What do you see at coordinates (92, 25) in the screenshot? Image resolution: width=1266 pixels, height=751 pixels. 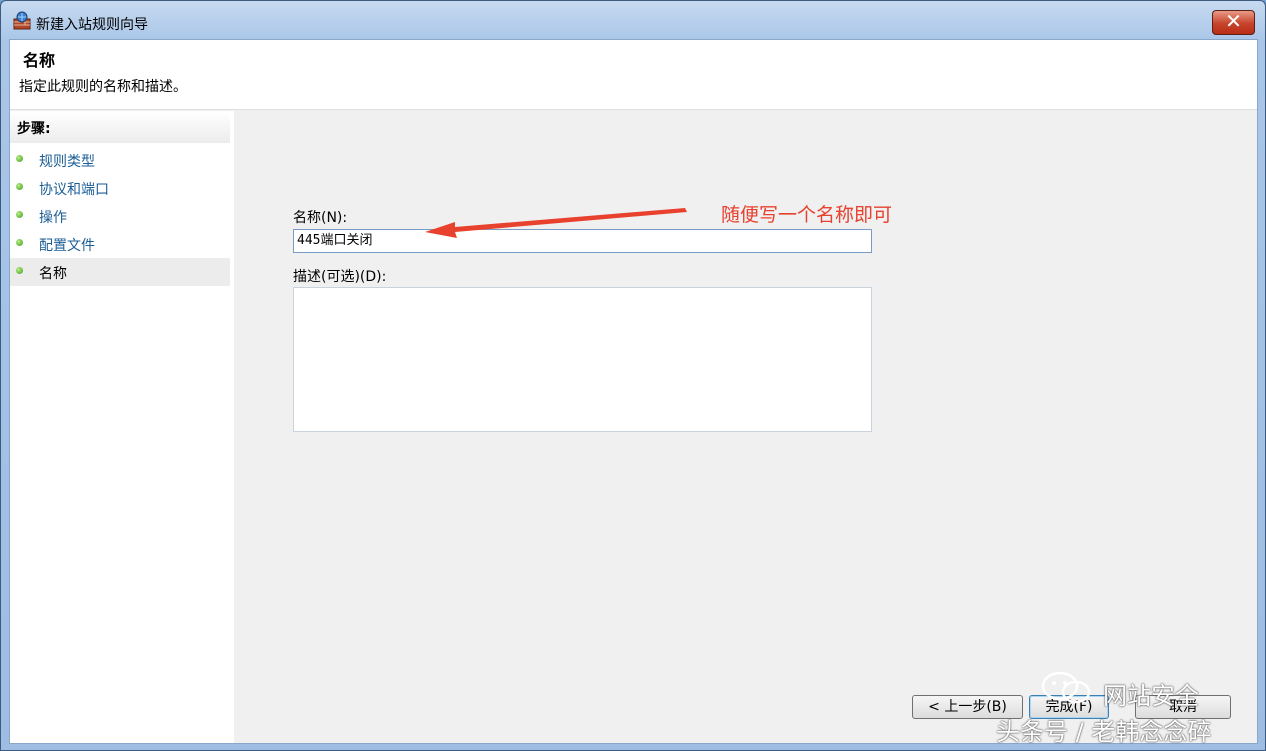 I see `window-title: 新建入站规则向导` at bounding box center [92, 25].